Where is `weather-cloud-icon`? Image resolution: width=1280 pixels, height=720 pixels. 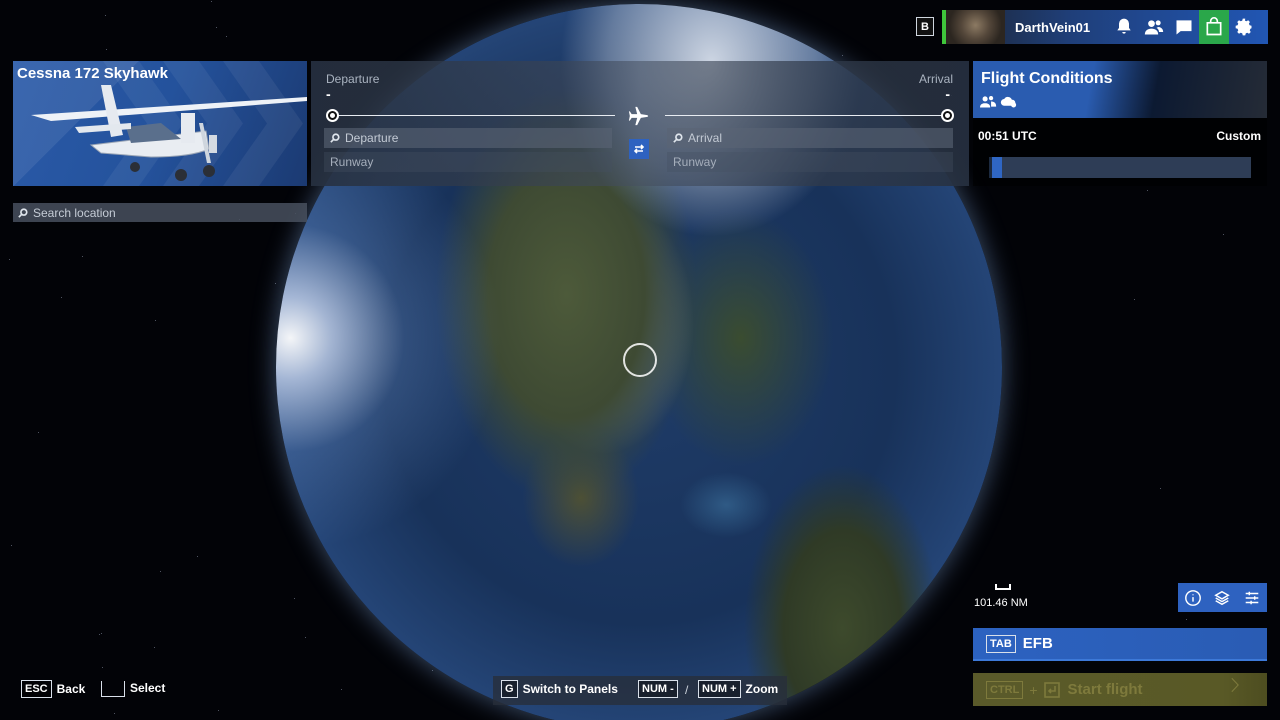
weather-cloud-icon is located at coordinates (1008, 102).